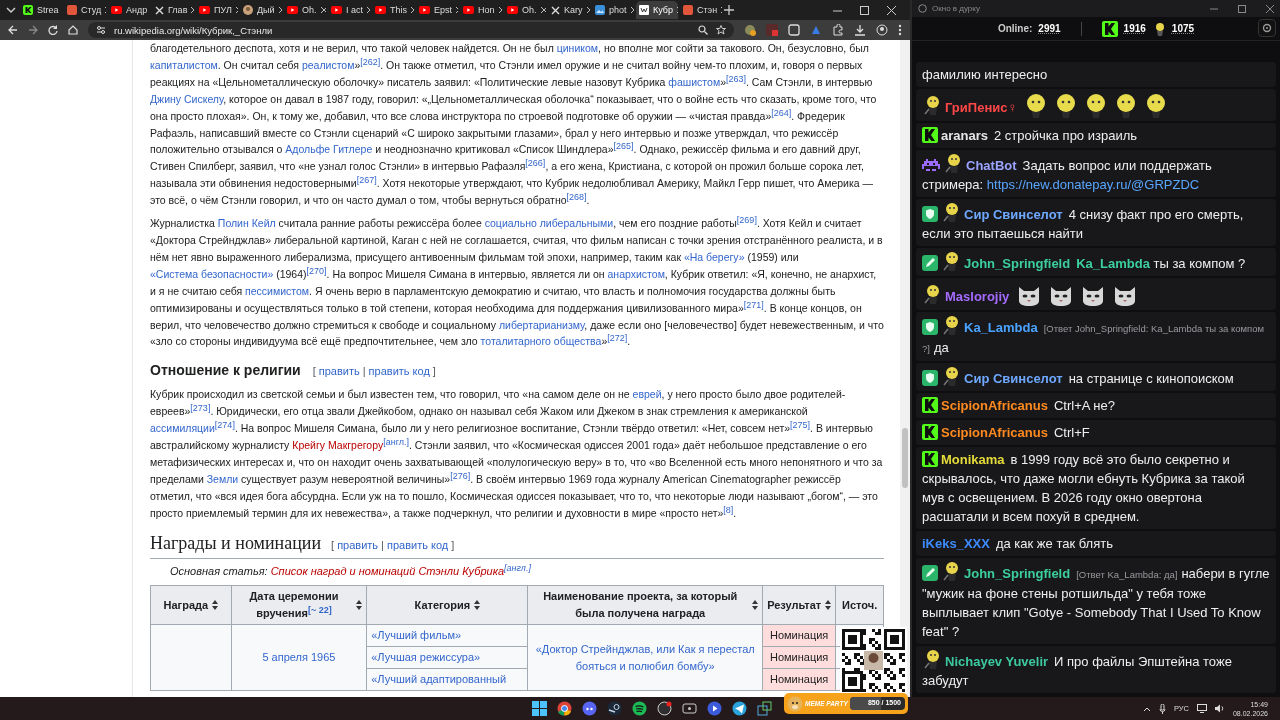 Image resolution: width=1280 pixels, height=720 pixels. I want to click on footnote-link: [~ 22], so click(319, 610).